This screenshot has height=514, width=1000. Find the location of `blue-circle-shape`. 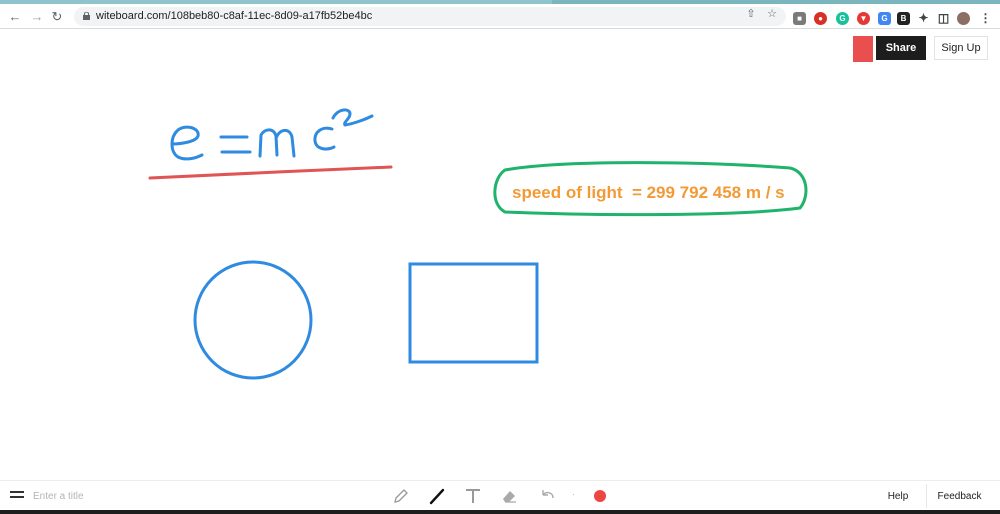

blue-circle-shape is located at coordinates (253, 320).